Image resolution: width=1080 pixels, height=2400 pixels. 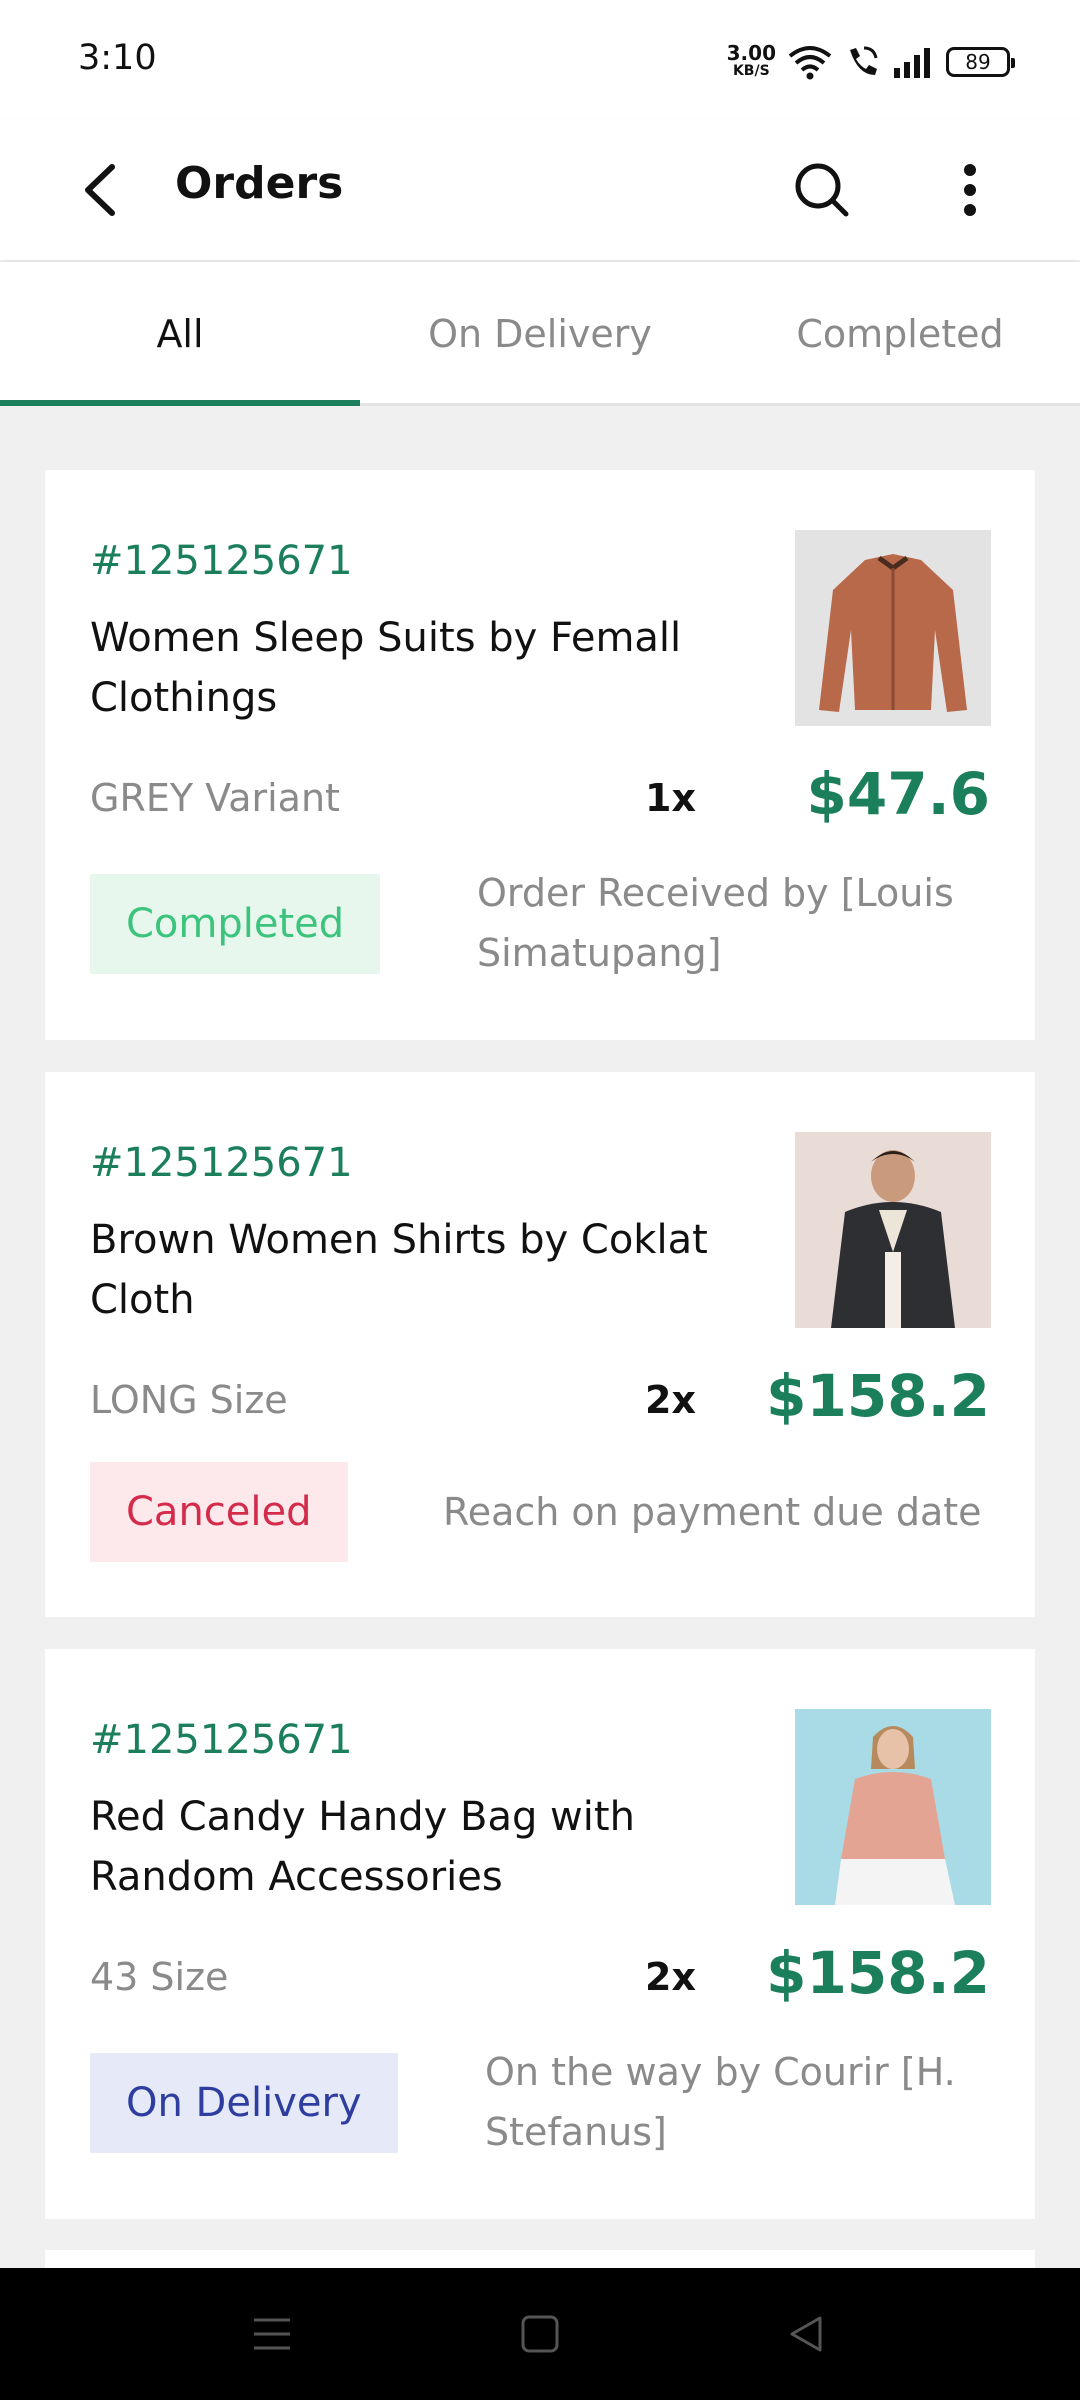 I want to click on order-price: $47.6, so click(x=898, y=794).